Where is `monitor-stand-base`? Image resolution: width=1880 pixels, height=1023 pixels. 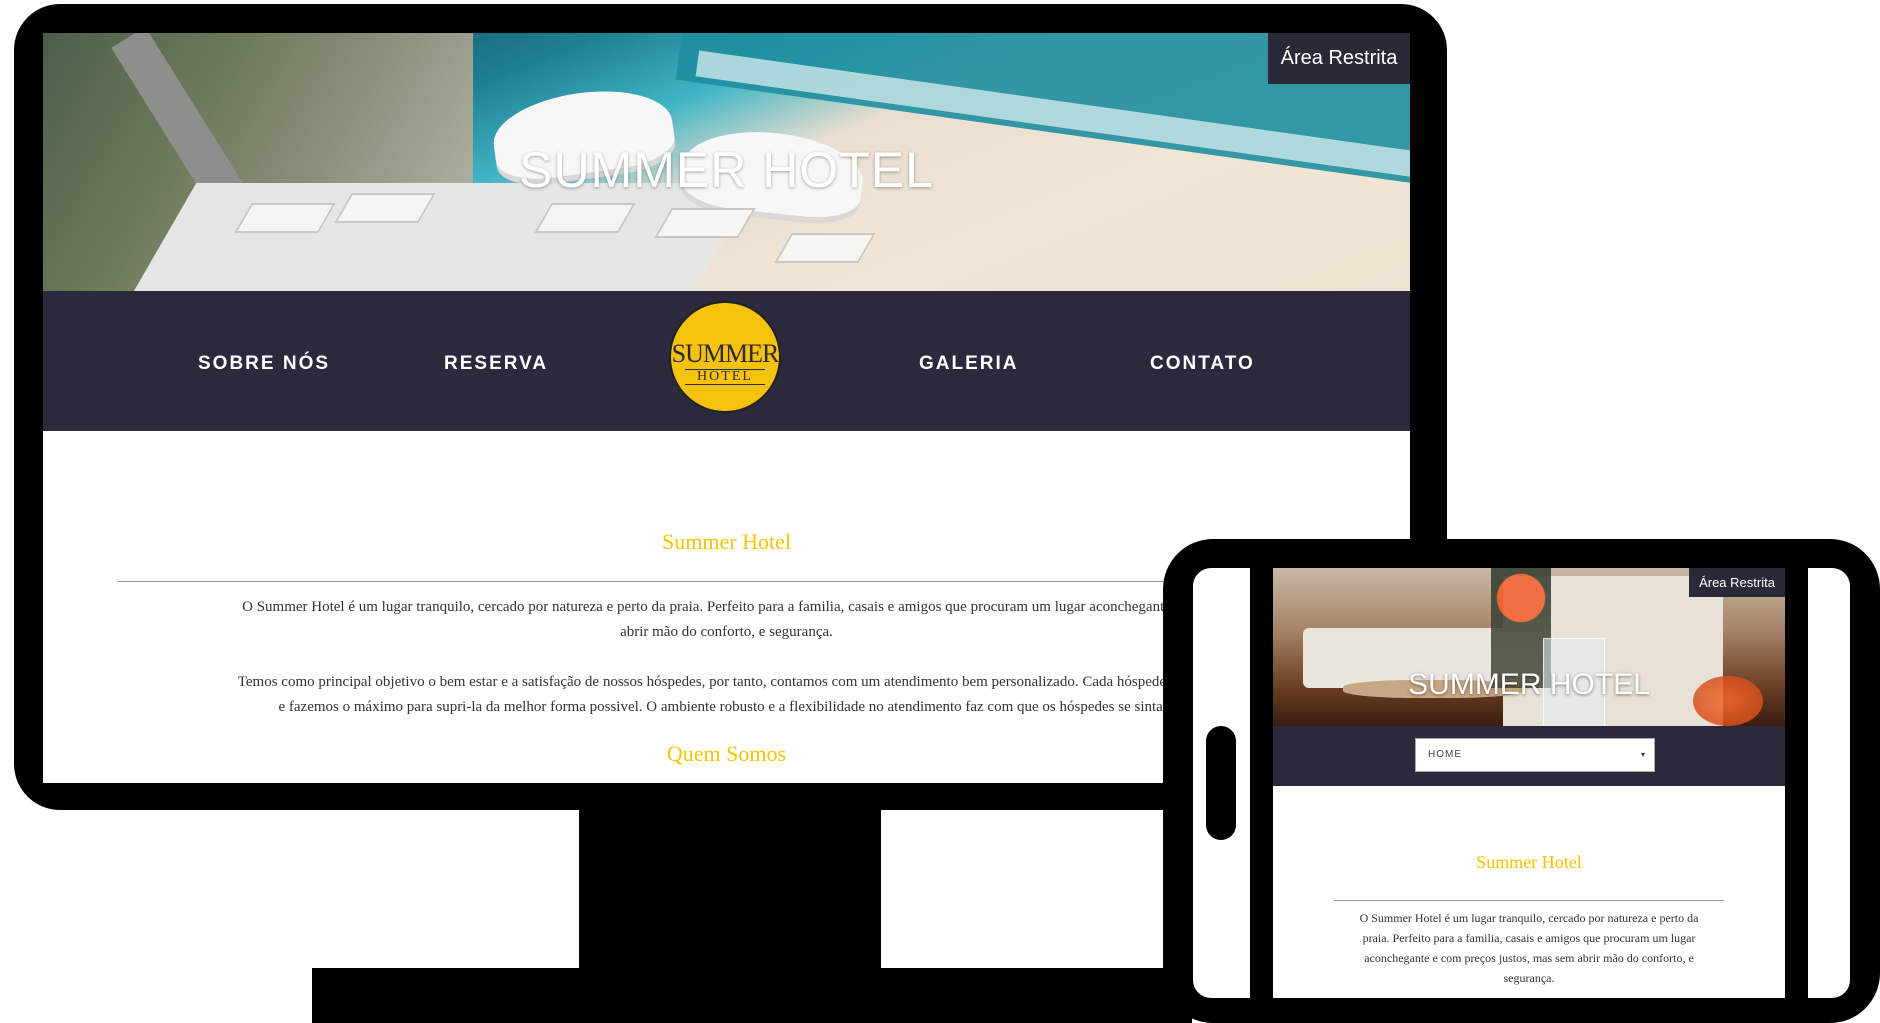
monitor-stand-base is located at coordinates (752, 995).